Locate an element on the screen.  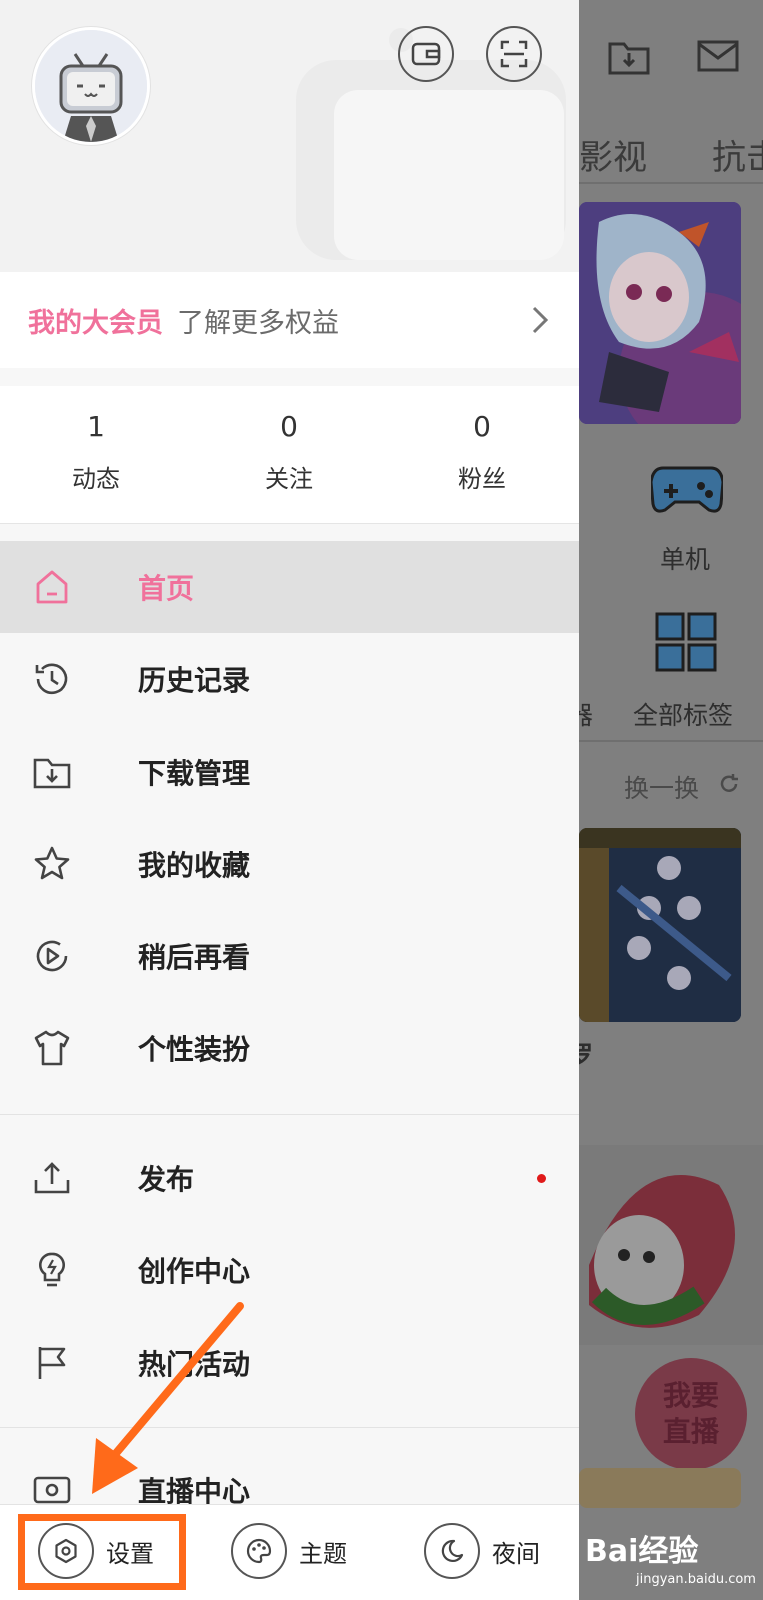
flag-icon is located at coordinates (52, 1363).